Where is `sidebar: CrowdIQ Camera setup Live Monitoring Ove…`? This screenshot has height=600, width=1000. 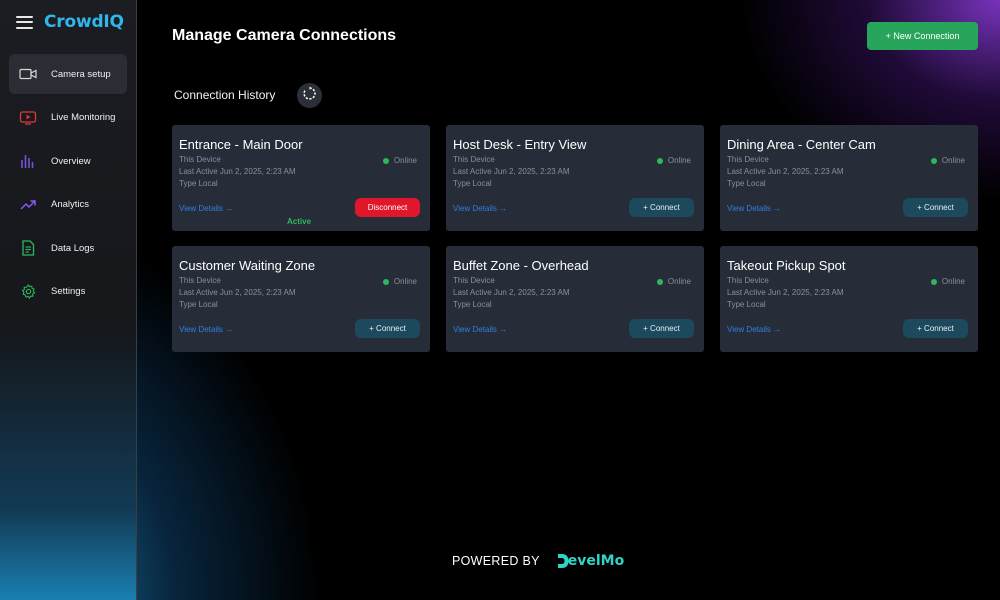
sidebar: CrowdIQ Camera setup Live Monitoring Ove… is located at coordinates (68, 300).